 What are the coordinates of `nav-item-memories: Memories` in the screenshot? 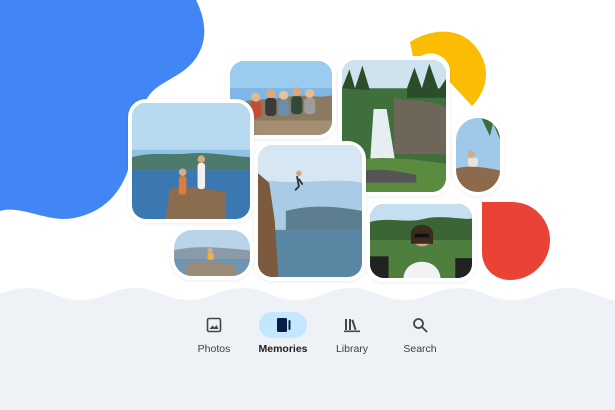 It's located at (283, 337).